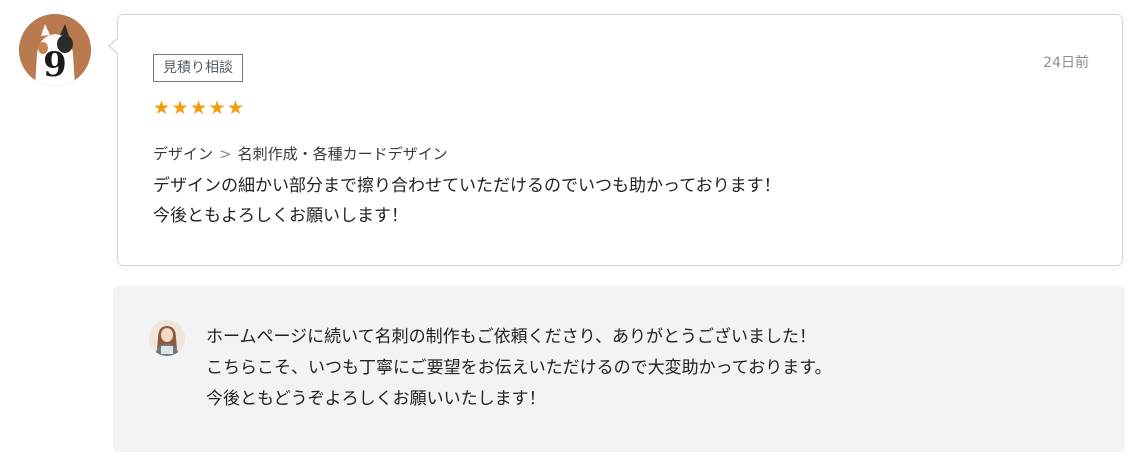 The width and height of the screenshot is (1144, 464). I want to click on star-rating: ★ ★ ★ ★ ★, so click(199, 108).